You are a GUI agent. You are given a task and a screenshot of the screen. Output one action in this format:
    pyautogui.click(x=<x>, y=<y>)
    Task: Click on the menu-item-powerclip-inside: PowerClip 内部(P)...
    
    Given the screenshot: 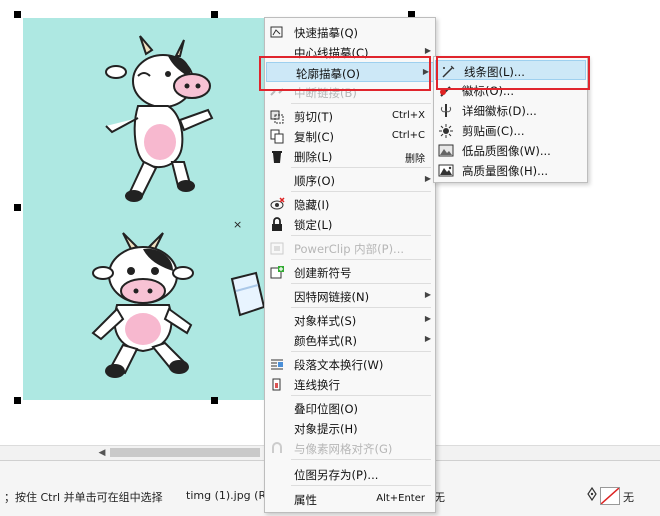 What is the action you would take?
    pyautogui.click(x=350, y=248)
    